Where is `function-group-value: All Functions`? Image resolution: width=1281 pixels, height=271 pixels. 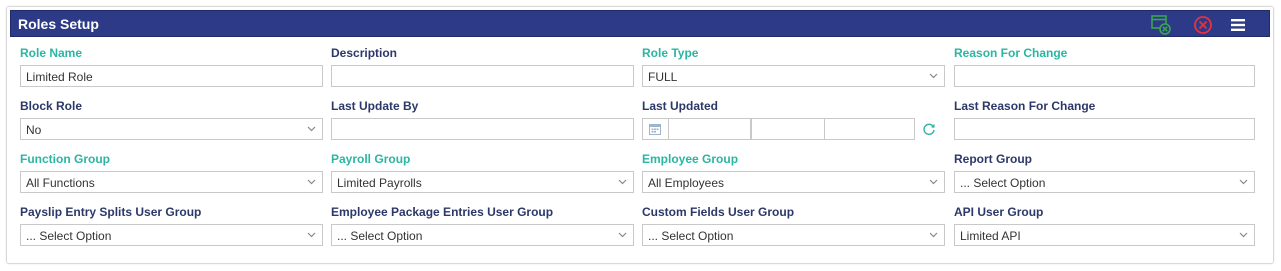
function-group-value: All Functions is located at coordinates (60, 183).